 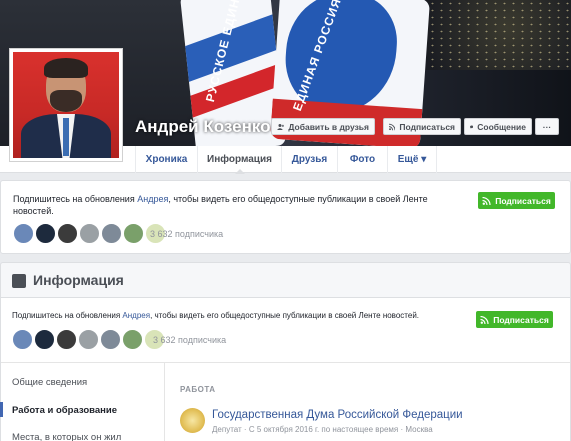 I want to click on info-follow-name-link: Андрея, so click(x=136, y=315).